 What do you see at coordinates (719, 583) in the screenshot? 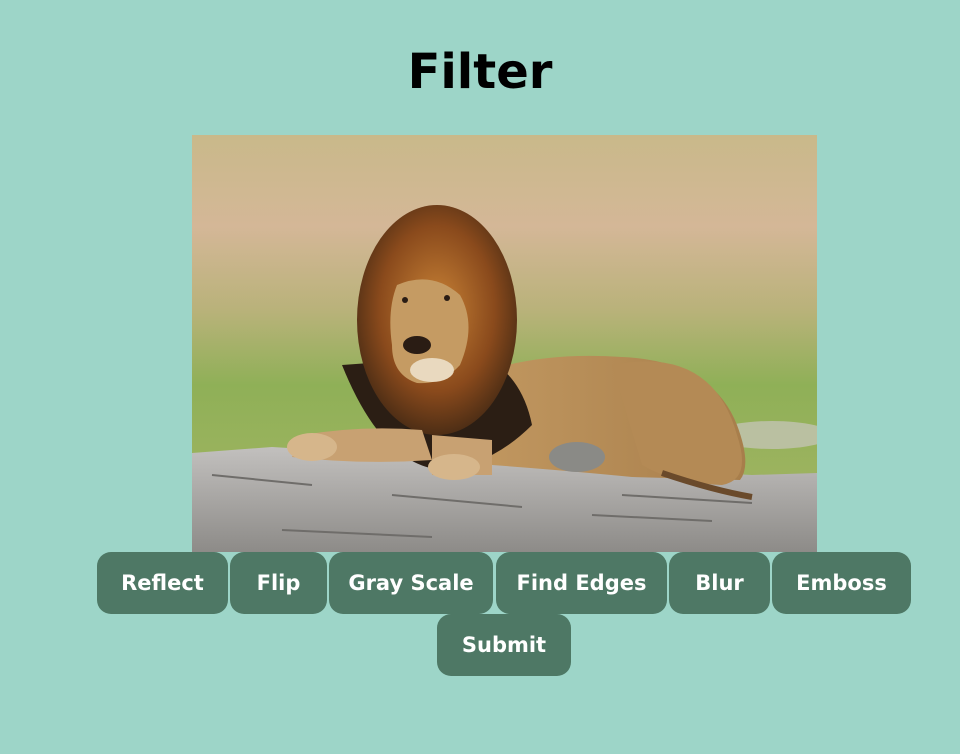
I see `blur-button: Blur` at bounding box center [719, 583].